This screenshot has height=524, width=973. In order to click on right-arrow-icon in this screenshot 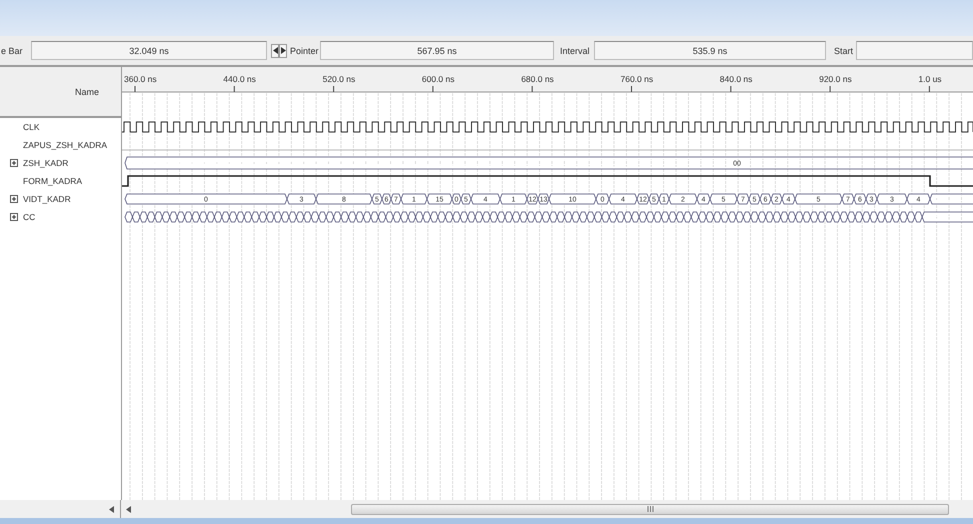, I will do `click(283, 50)`.